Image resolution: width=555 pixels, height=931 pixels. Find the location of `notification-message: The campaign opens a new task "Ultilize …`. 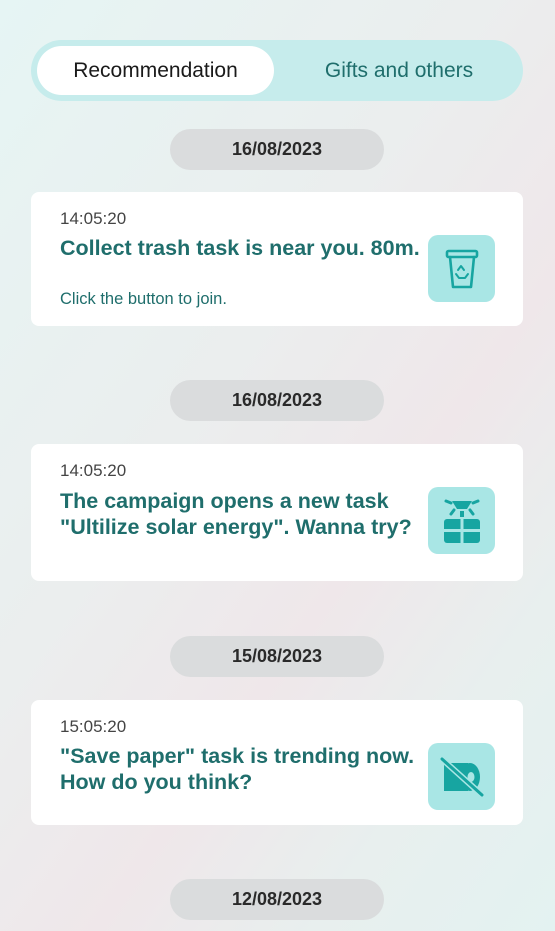

notification-message: The campaign opens a new task "Ultilize … is located at coordinates (236, 514).